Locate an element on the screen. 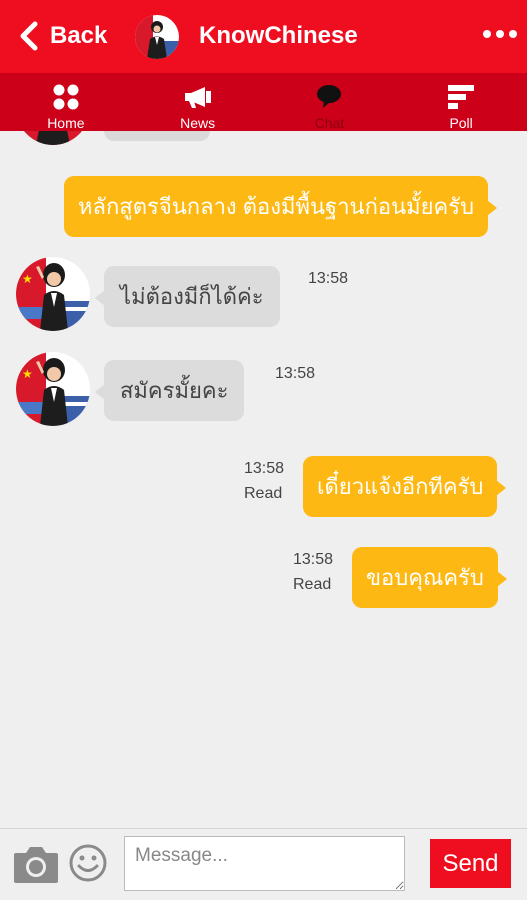 This screenshot has height=900, width=527. back-label: Back is located at coordinates (79, 35).